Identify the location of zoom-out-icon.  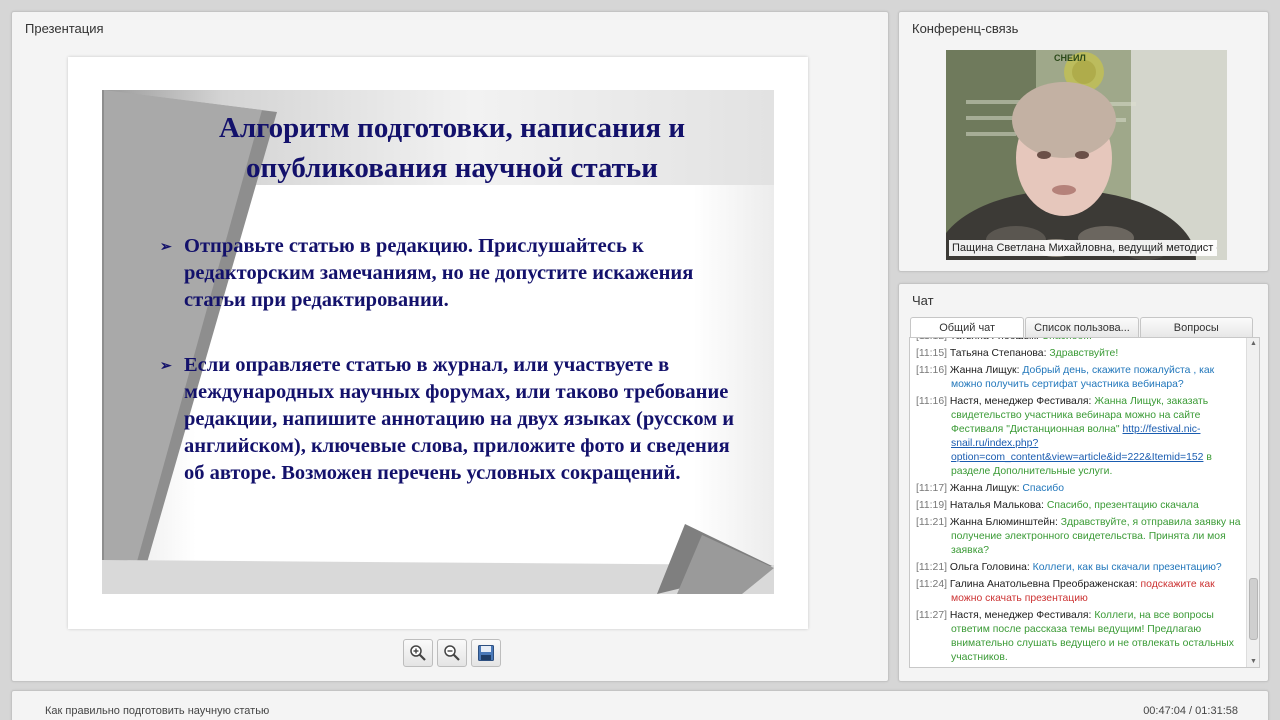
(452, 653).